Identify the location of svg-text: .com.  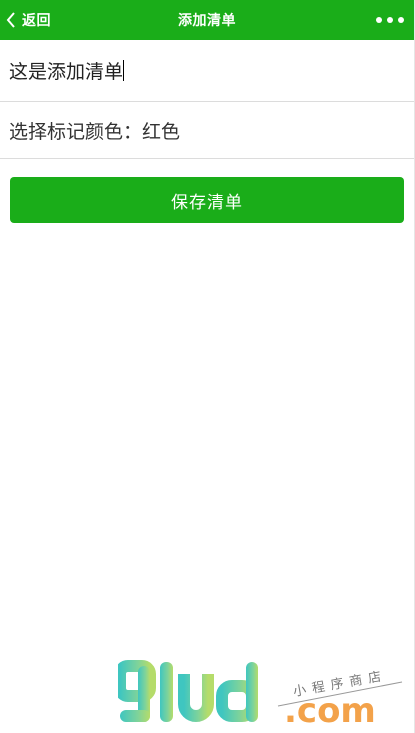
(330, 710).